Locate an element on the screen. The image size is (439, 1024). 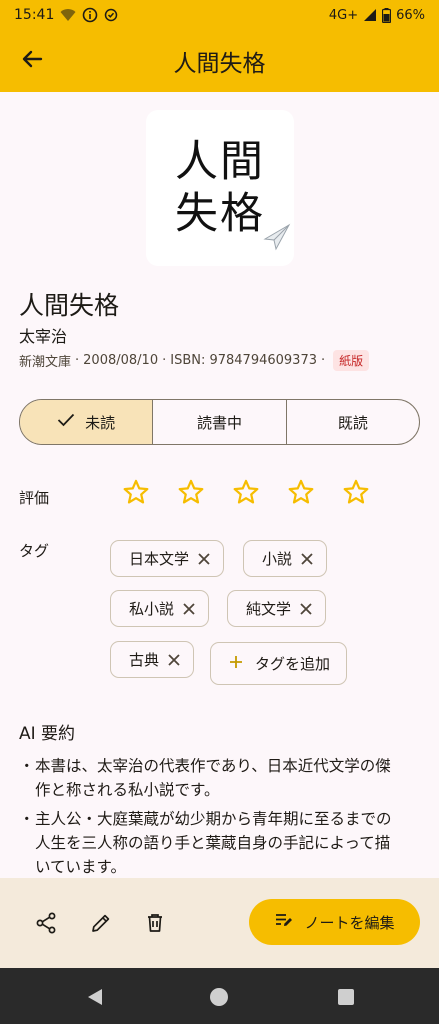
info-icon is located at coordinates (90, 15).